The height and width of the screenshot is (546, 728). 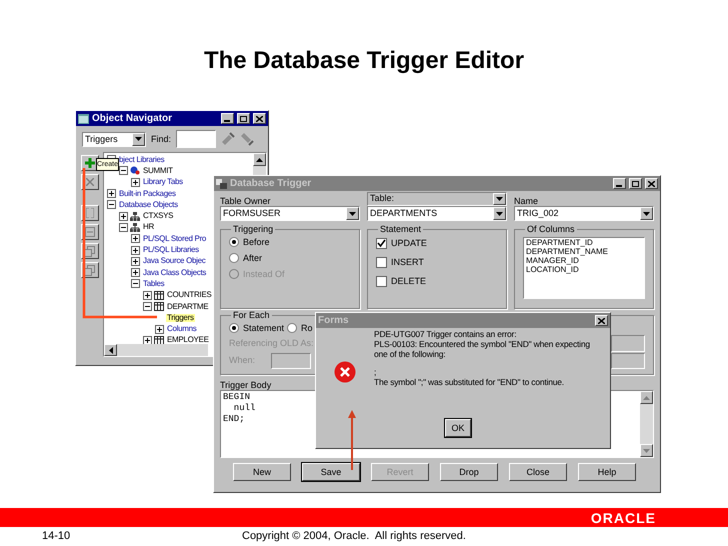 I want to click on group-label: Of Columns, so click(x=551, y=229).